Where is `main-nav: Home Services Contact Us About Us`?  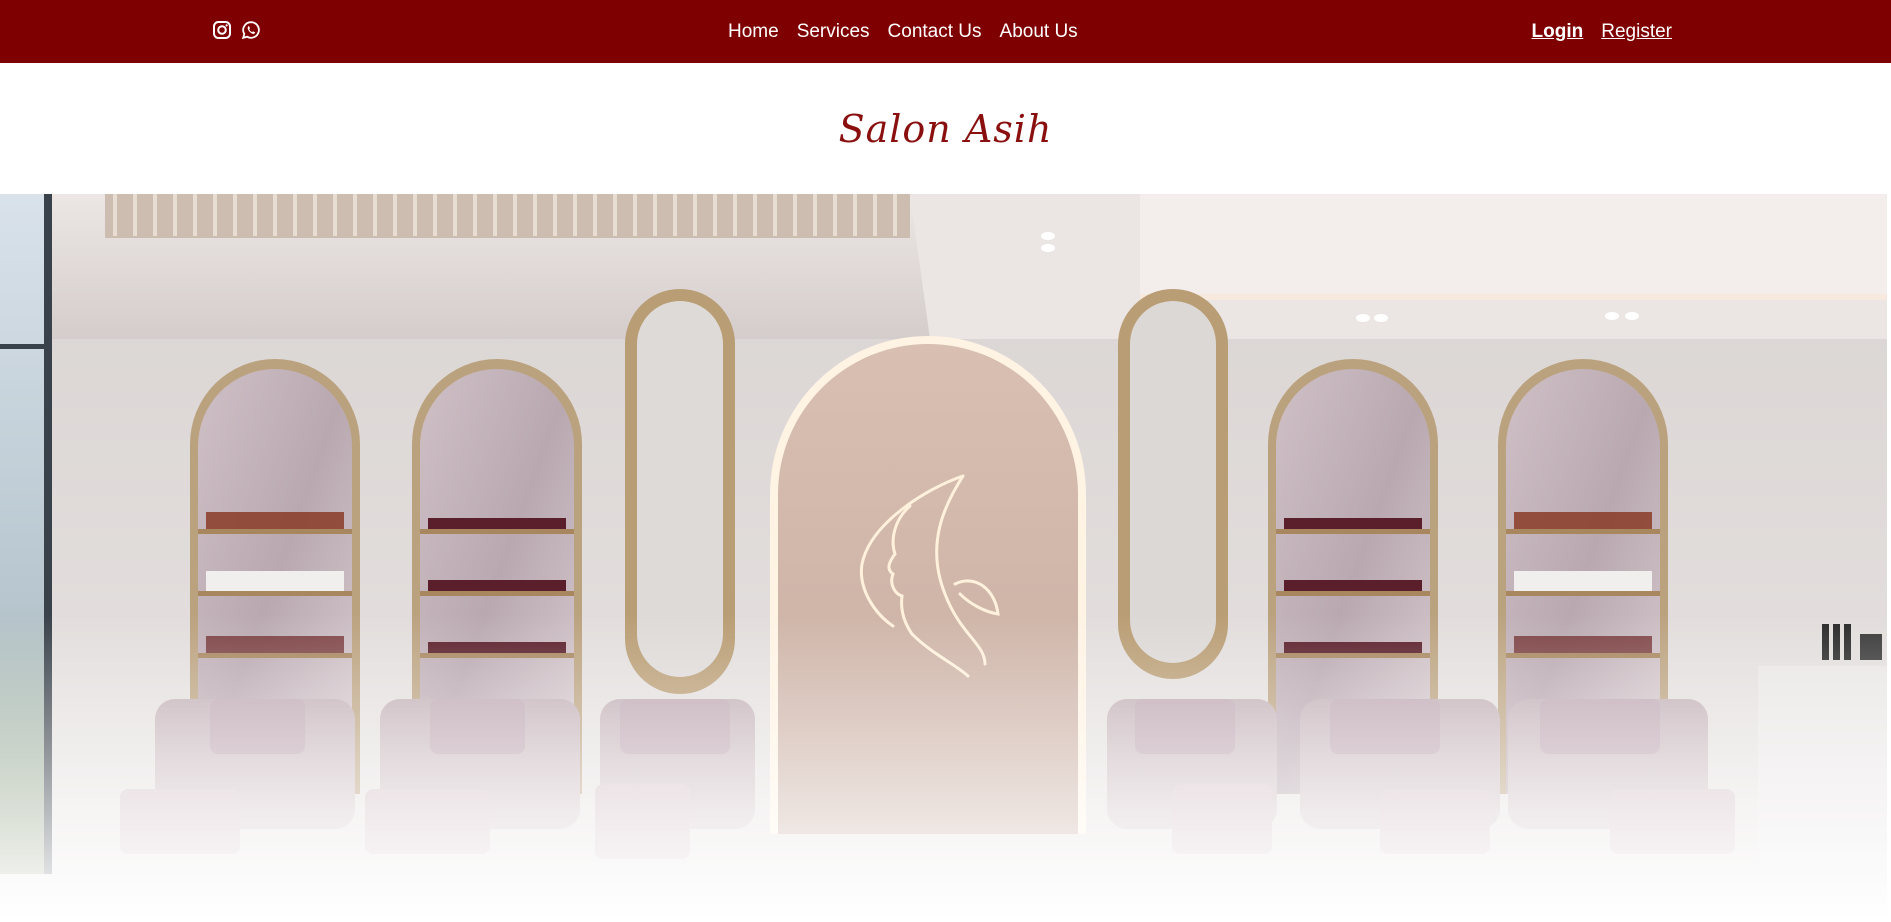 main-nav: Home Services Contact Us About Us is located at coordinates (903, 31).